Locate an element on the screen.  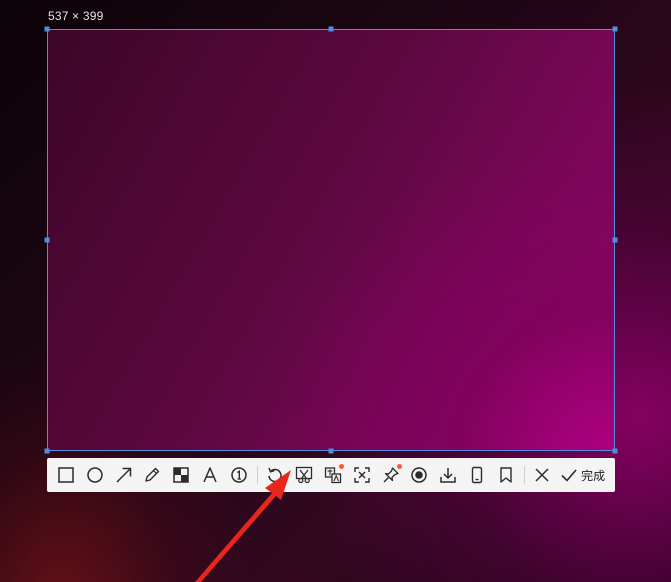
pin-icon is located at coordinates (391, 475).